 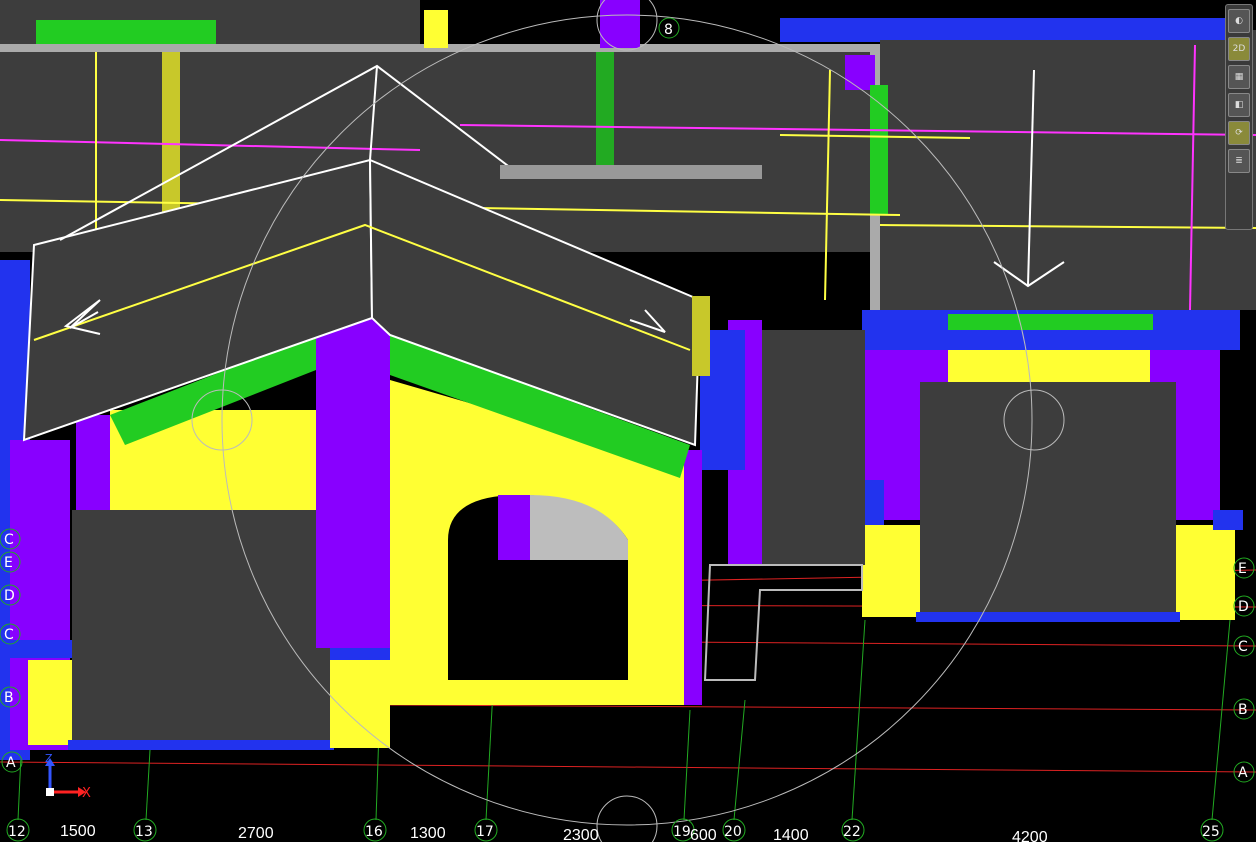 What do you see at coordinates (485, 832) in the screenshot?
I see `axis-col-17: 17` at bounding box center [485, 832].